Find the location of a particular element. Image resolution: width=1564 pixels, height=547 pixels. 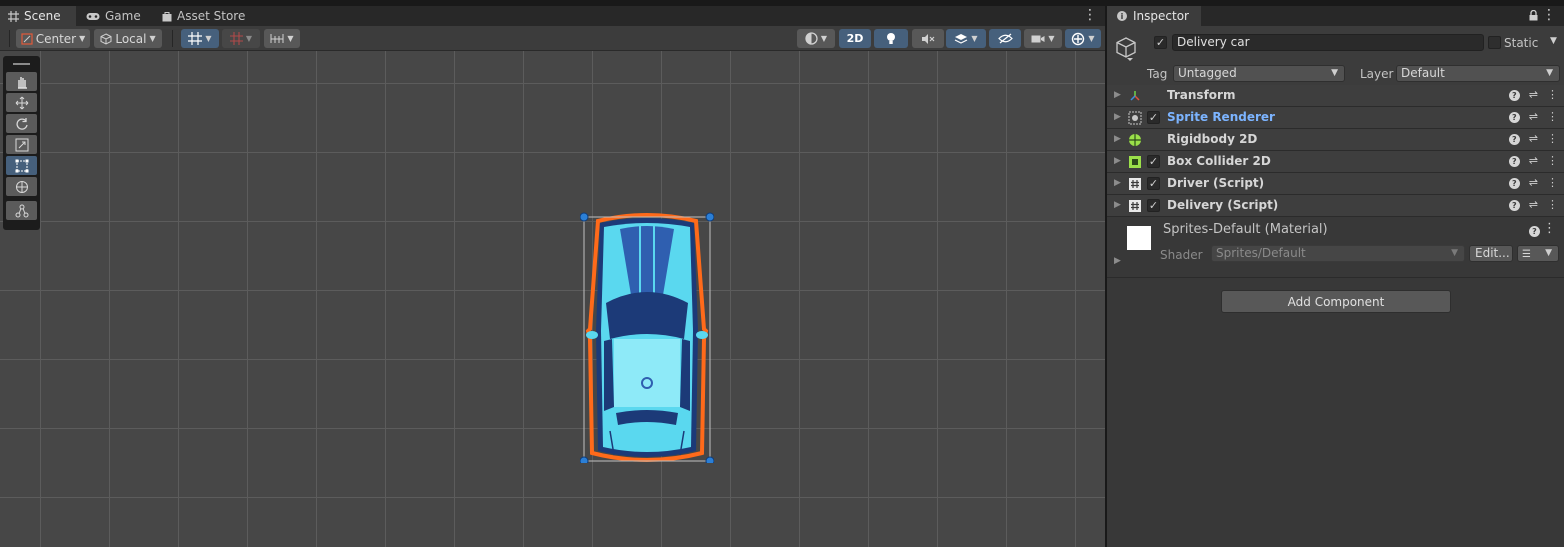

gizmos-dropdown: ▼ is located at coordinates (1083, 38).